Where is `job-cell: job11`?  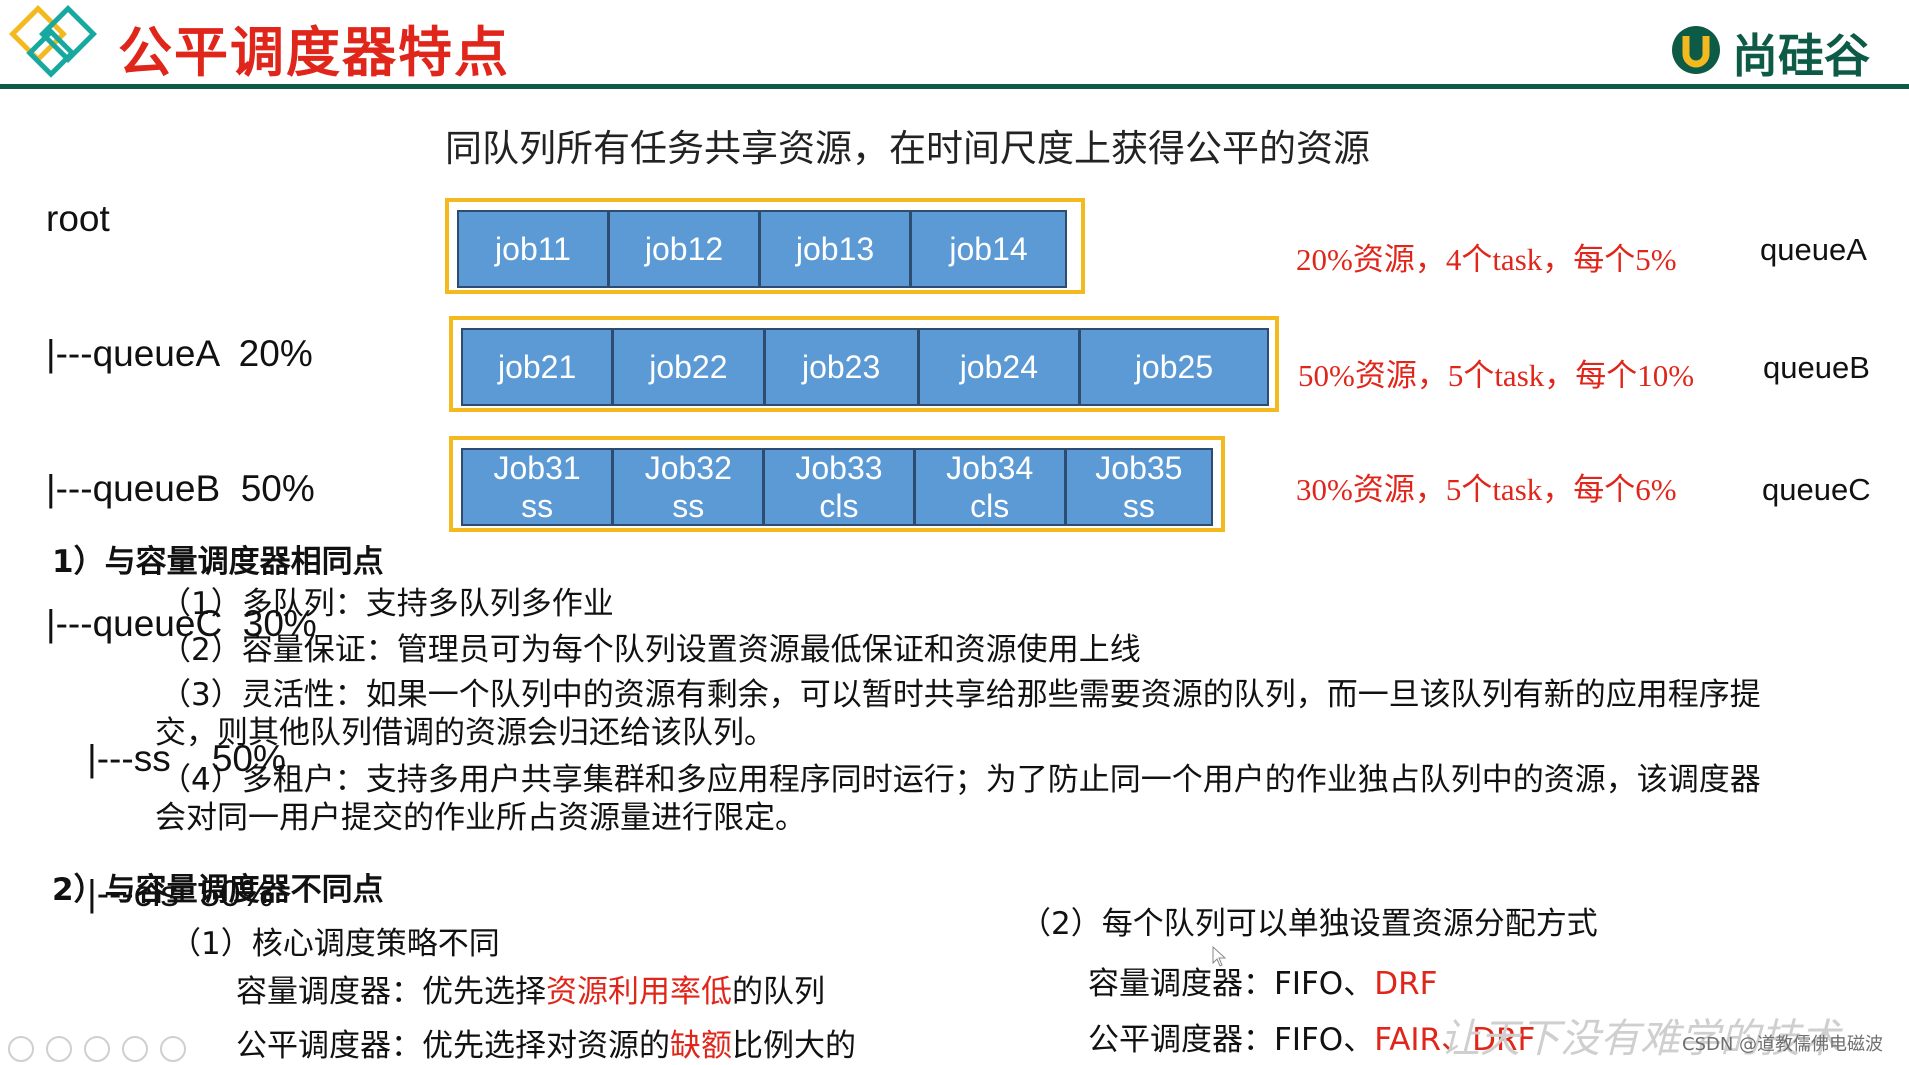
job-cell: job11 is located at coordinates (535, 249).